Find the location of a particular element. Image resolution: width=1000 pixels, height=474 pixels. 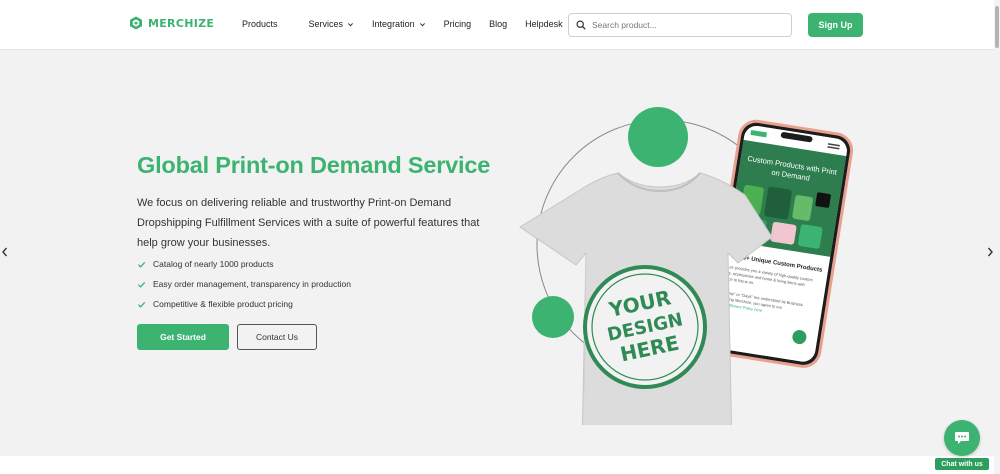

chat-icon is located at coordinates (962, 438).